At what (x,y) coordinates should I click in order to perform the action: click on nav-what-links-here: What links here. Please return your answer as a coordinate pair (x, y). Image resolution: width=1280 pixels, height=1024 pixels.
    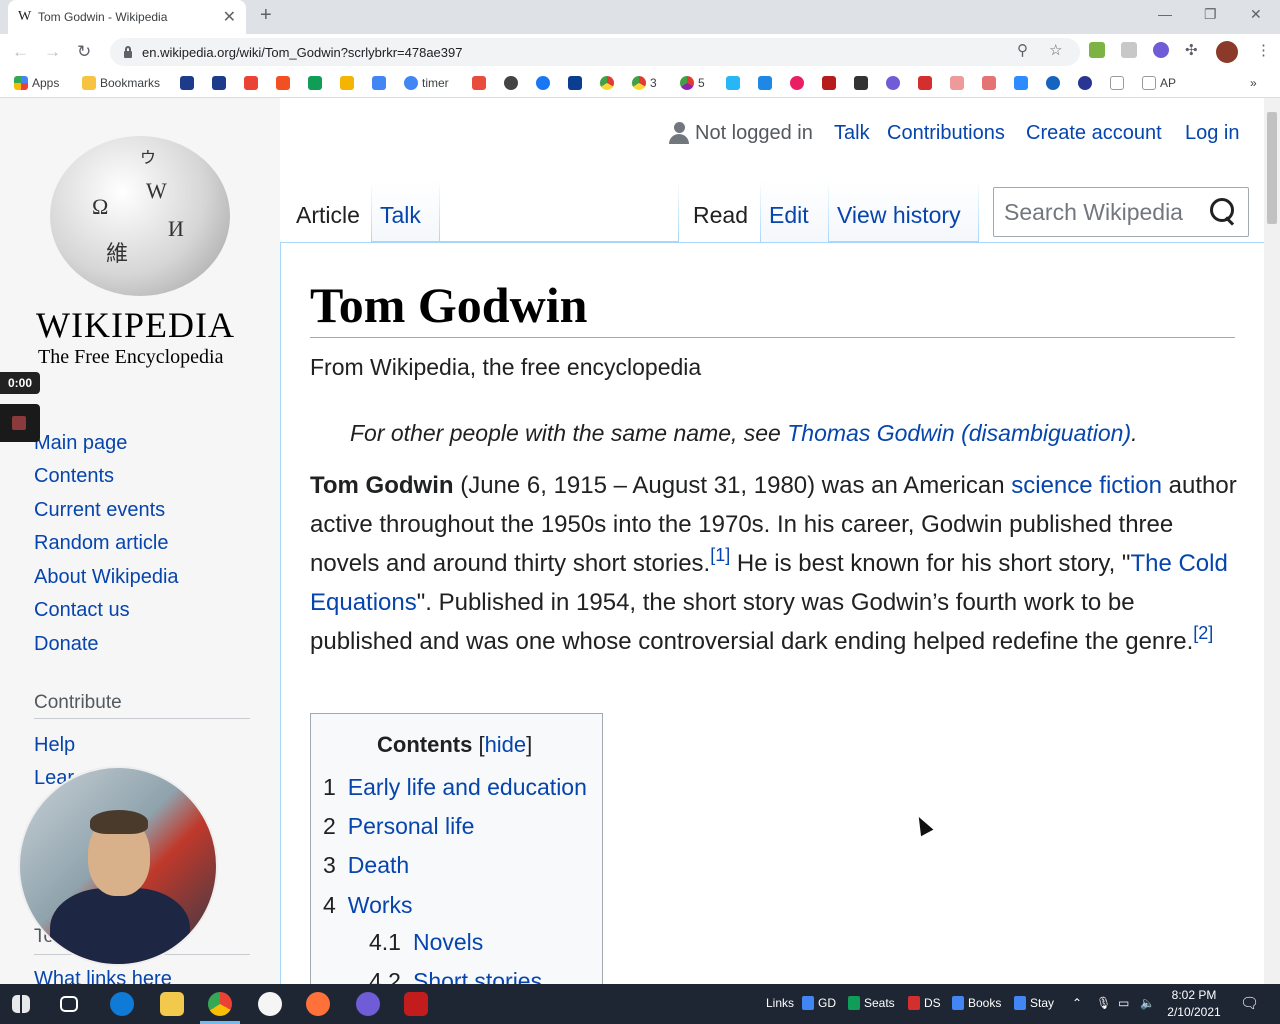
    Looking at the image, I should click on (103, 976).